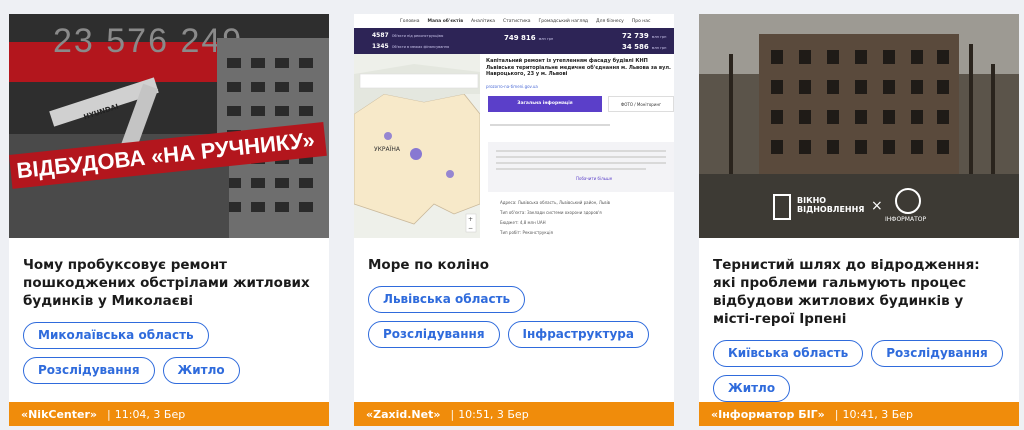 This screenshot has height=430, width=1024. Describe the element at coordinates (610, 21) in the screenshot. I see `nav-item: Для бізнесу` at that location.